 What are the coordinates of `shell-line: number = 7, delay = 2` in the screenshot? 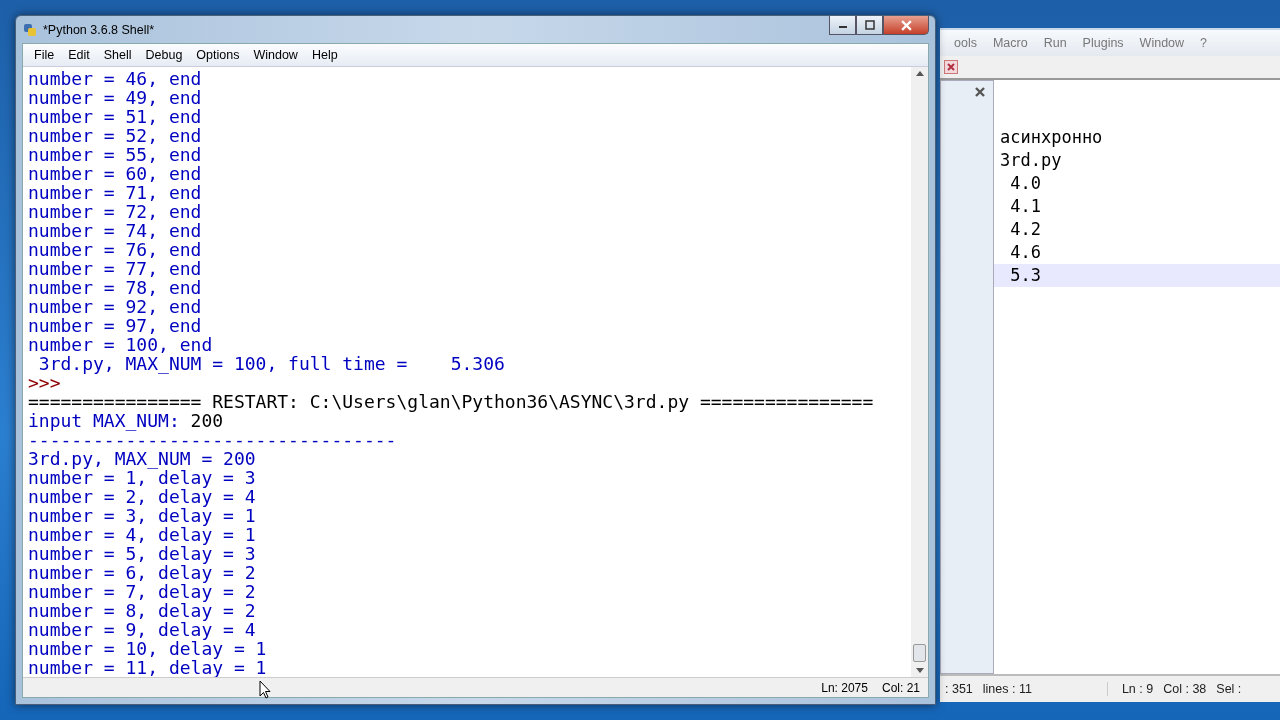 It's located at (142, 591).